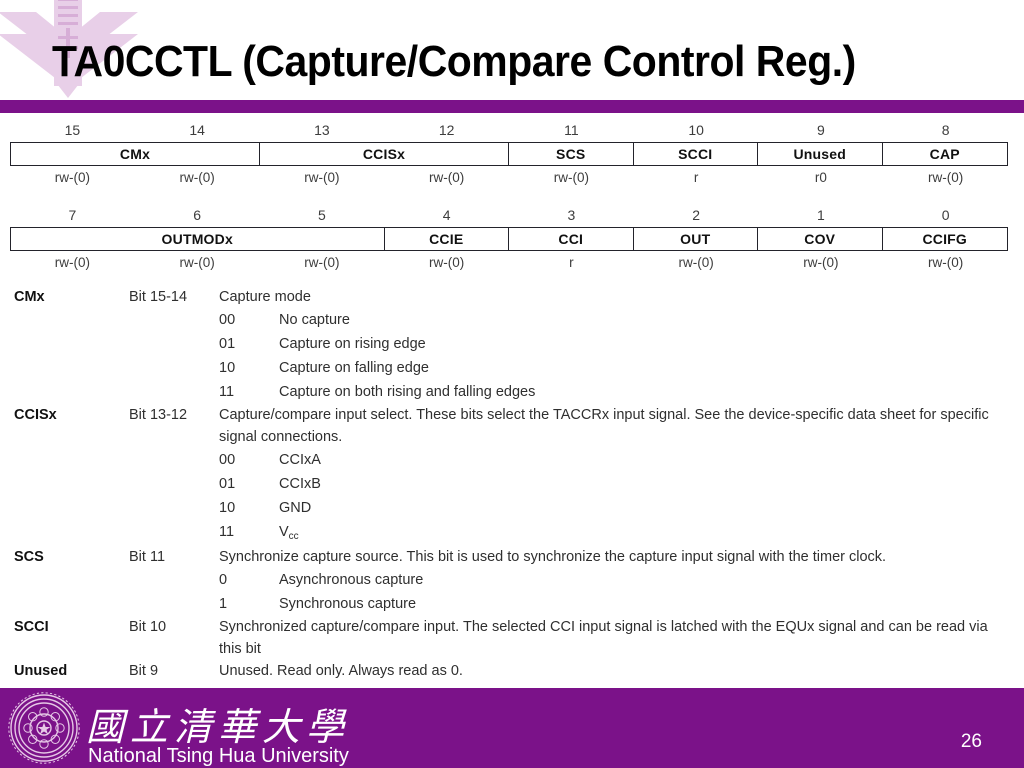 This screenshot has height=768, width=1024. I want to click on bit-number: 15, so click(72, 130).